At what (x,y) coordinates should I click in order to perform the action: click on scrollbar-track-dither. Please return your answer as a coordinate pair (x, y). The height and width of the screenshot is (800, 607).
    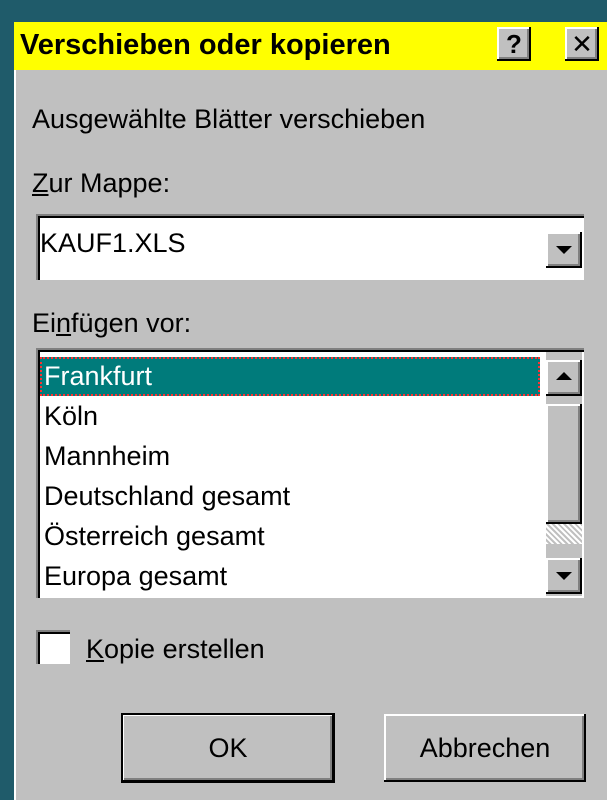
    Looking at the image, I should click on (564, 534).